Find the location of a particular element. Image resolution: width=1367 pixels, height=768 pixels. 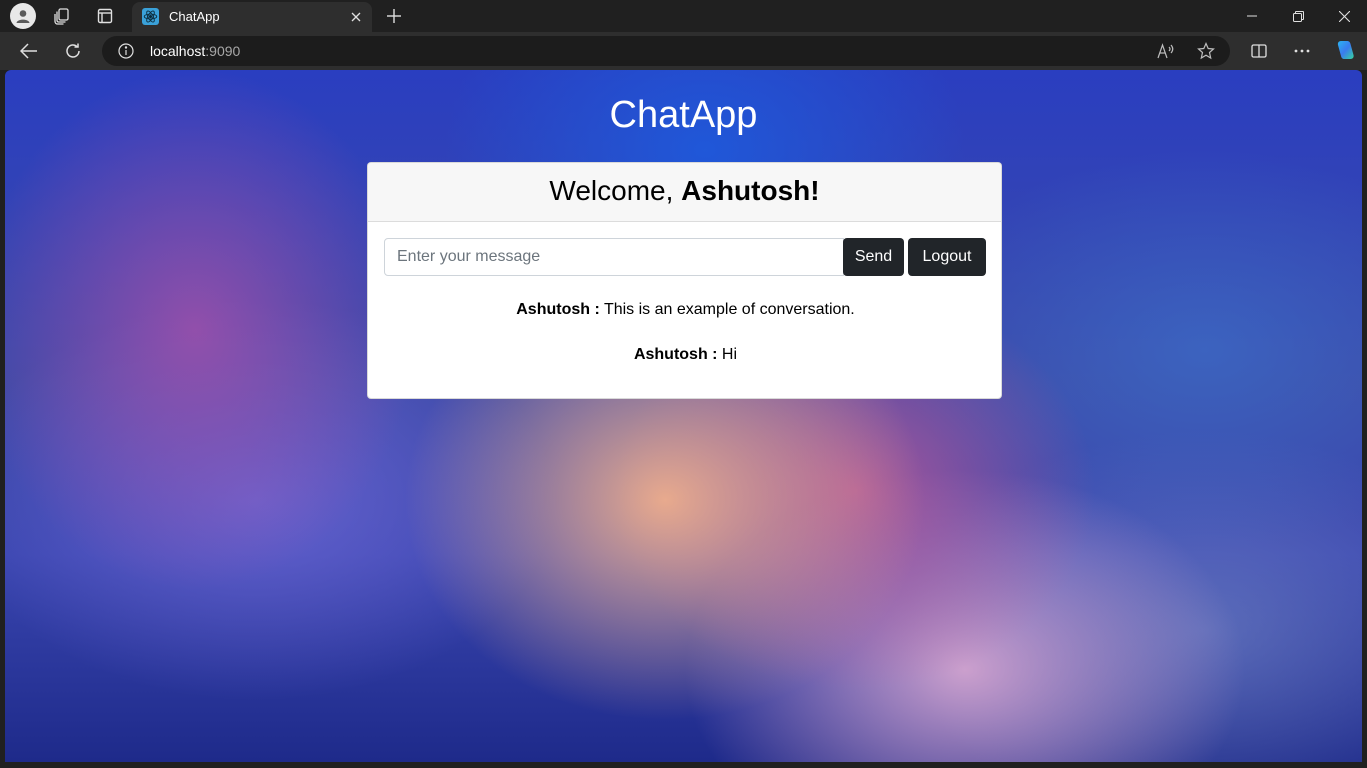

message-input-row: Send Logout is located at coordinates (685, 257).